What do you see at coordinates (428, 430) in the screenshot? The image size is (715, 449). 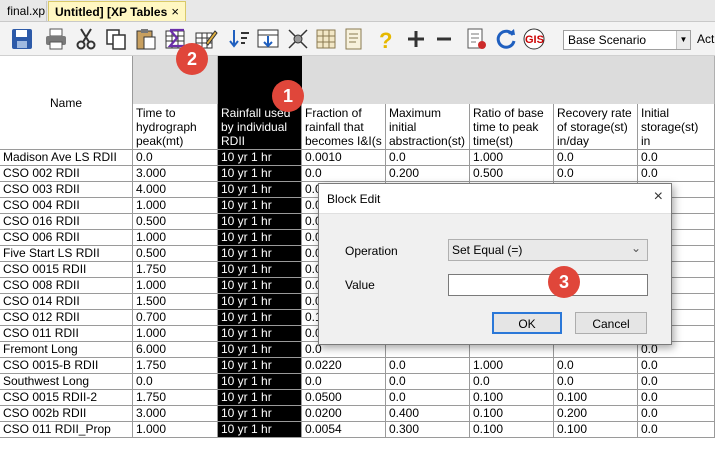 I see `table-cell: 0.300` at bounding box center [428, 430].